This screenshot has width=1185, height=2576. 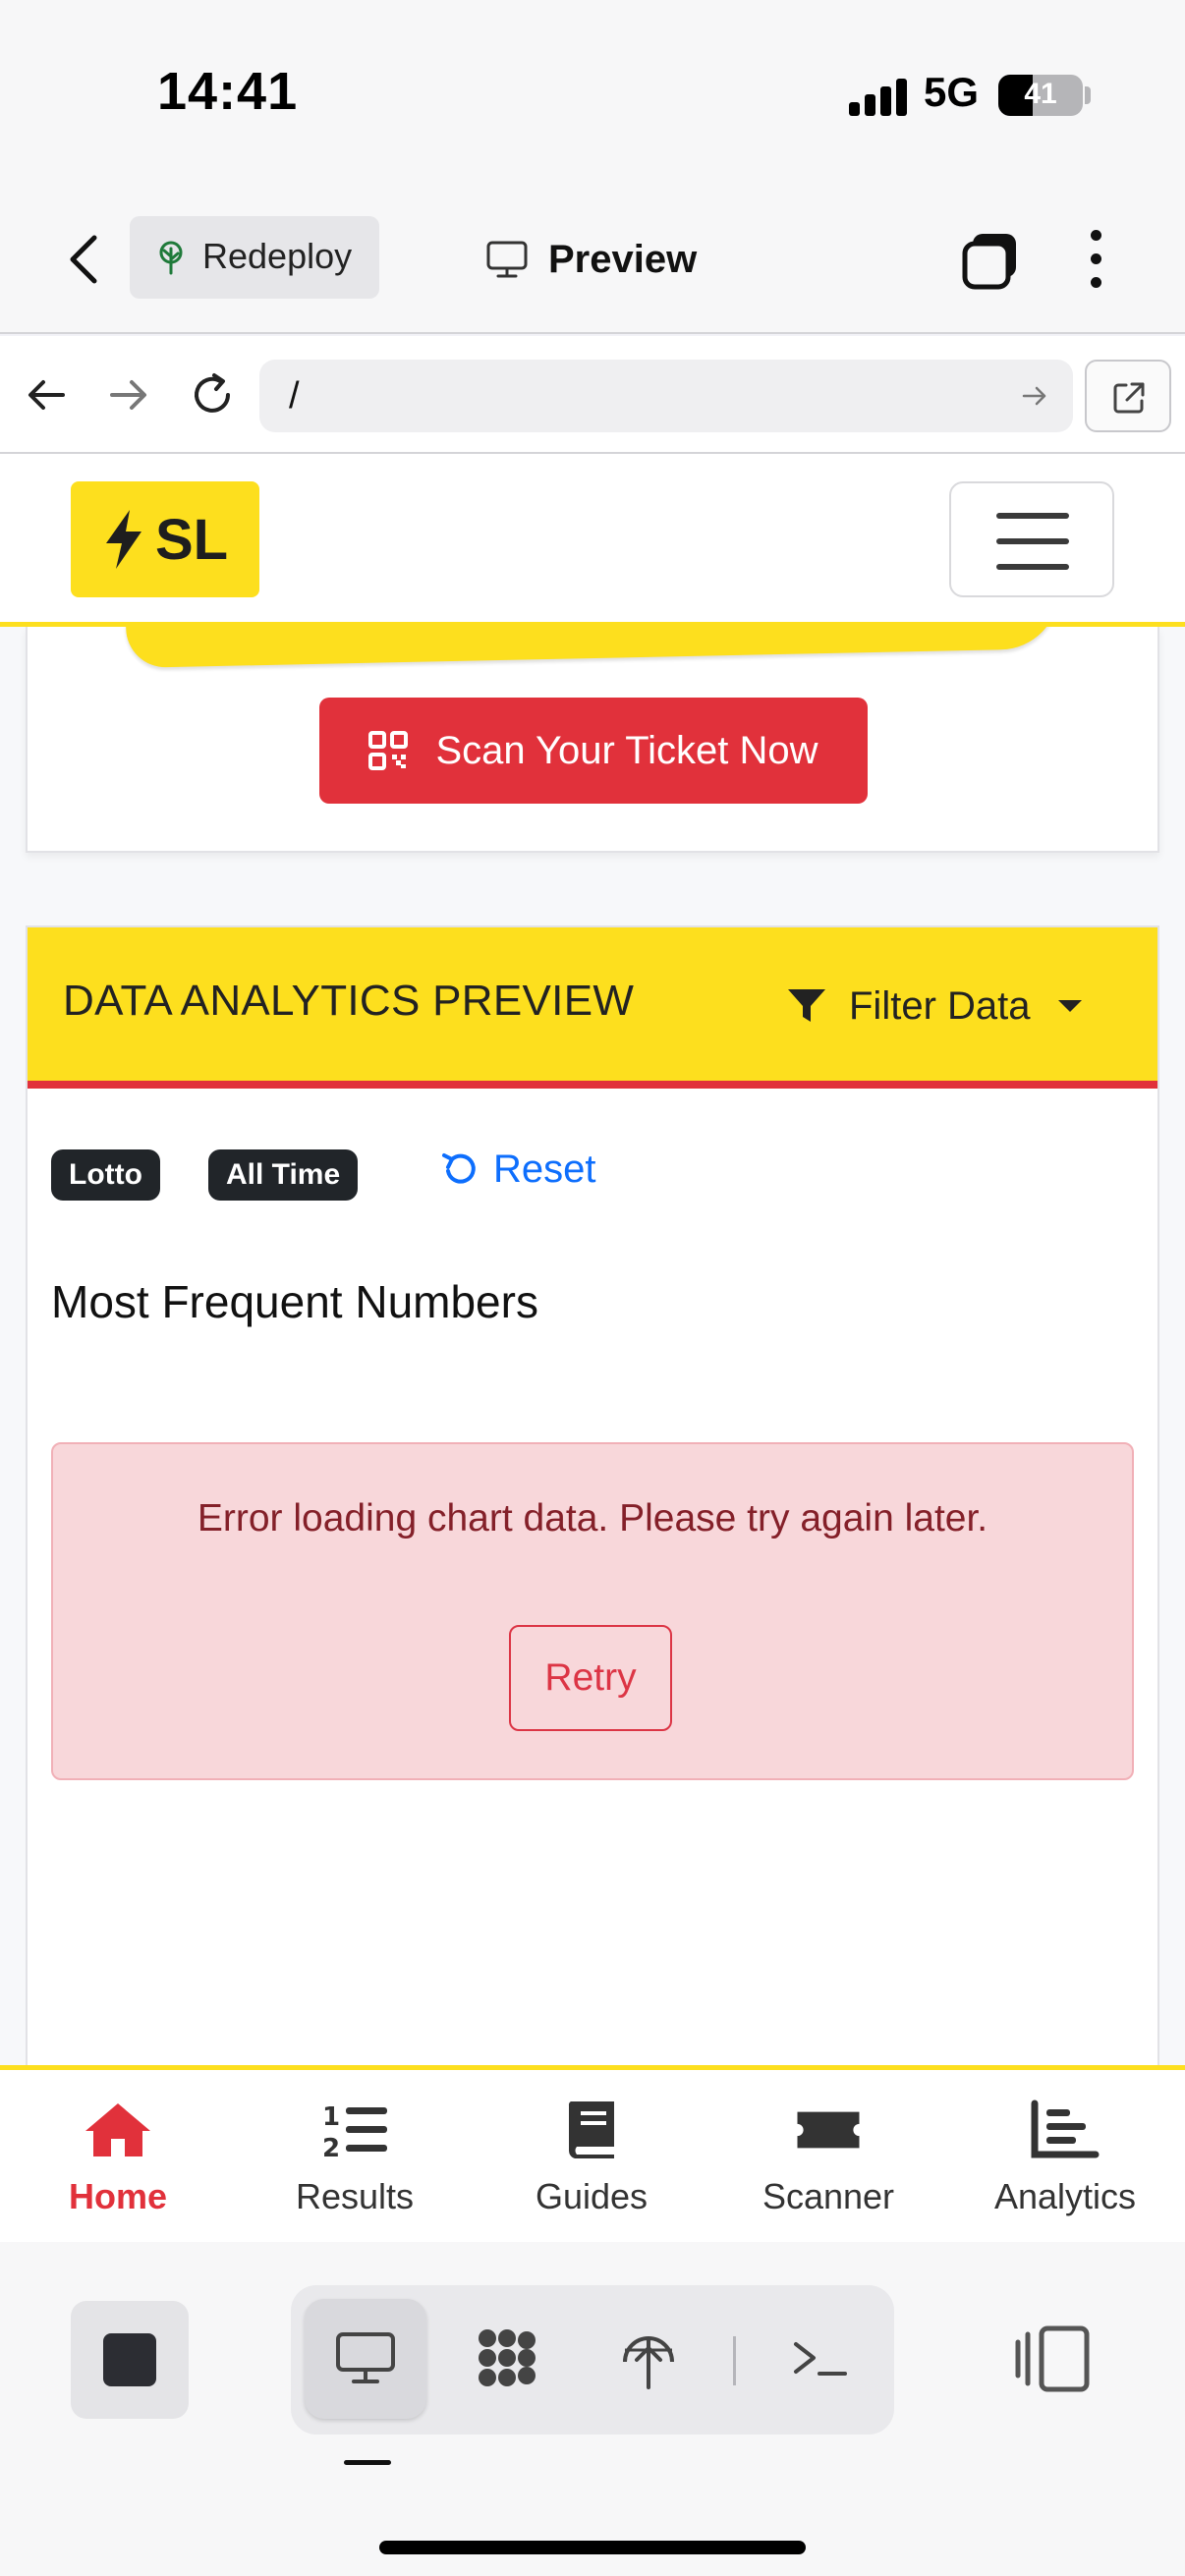 What do you see at coordinates (1096, 259) in the screenshot?
I see `more-options-icon` at bounding box center [1096, 259].